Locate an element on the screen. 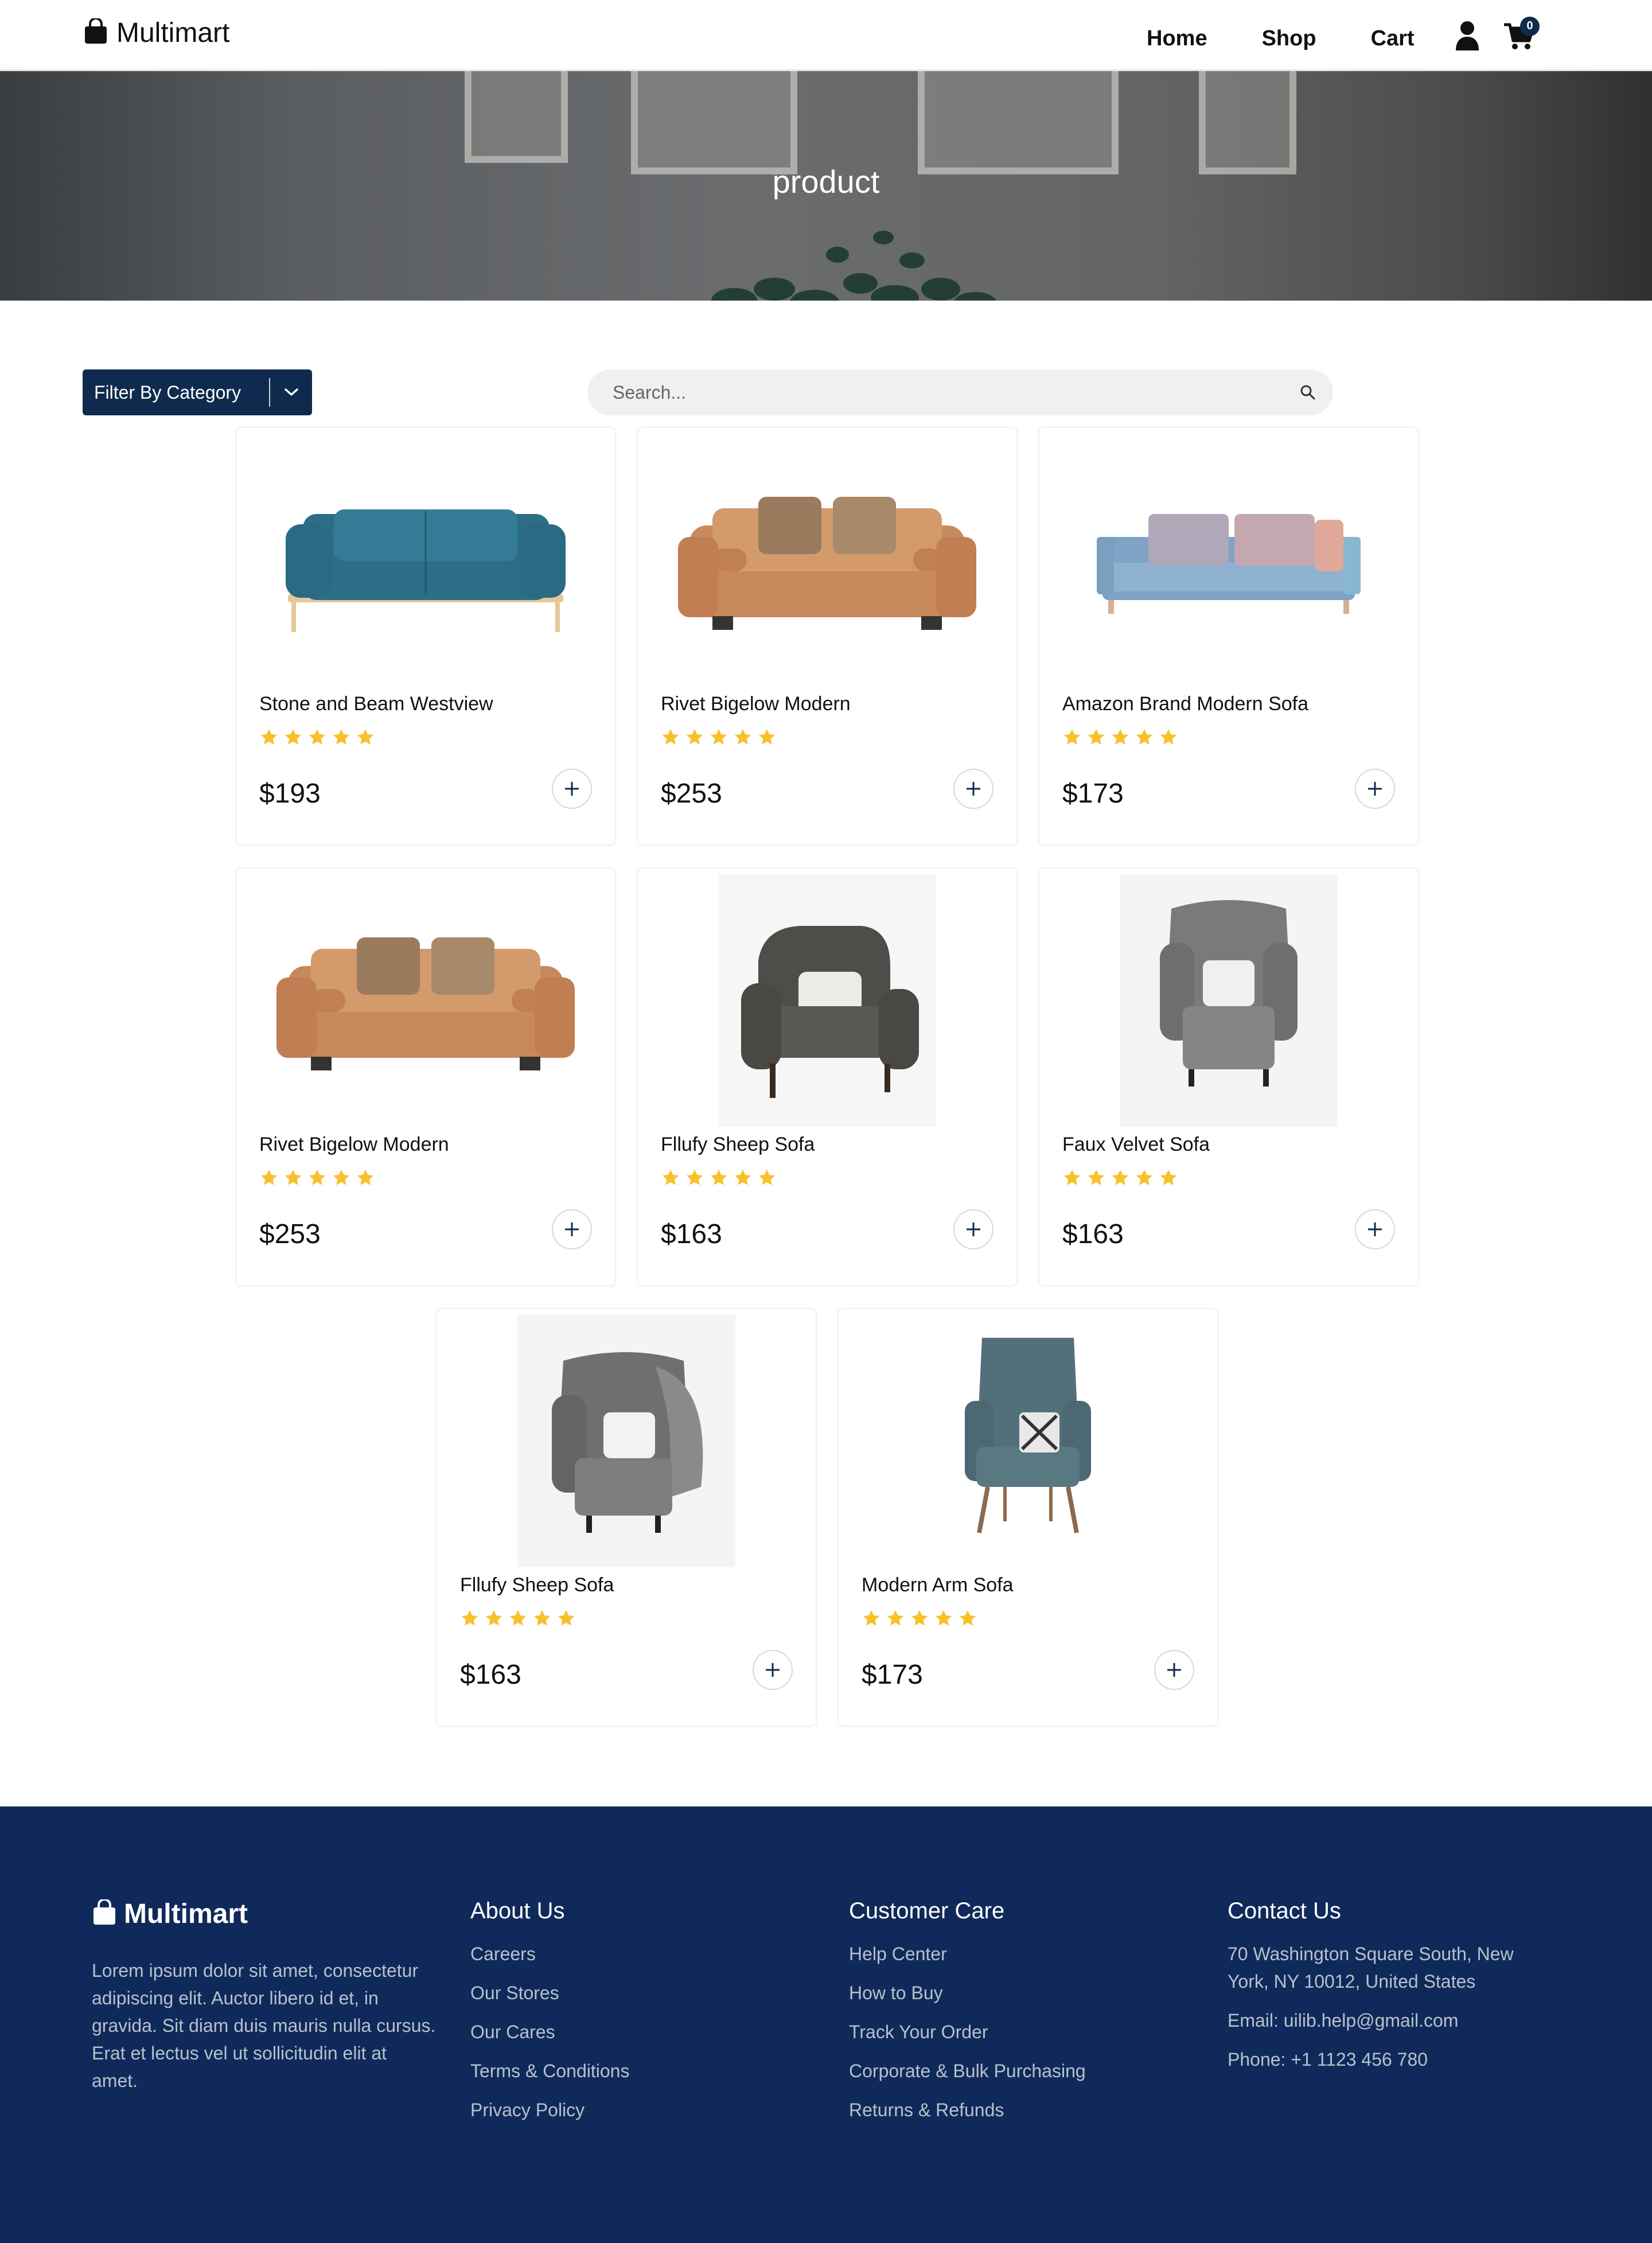  footer-link-careers: Careers is located at coordinates (549, 1954).